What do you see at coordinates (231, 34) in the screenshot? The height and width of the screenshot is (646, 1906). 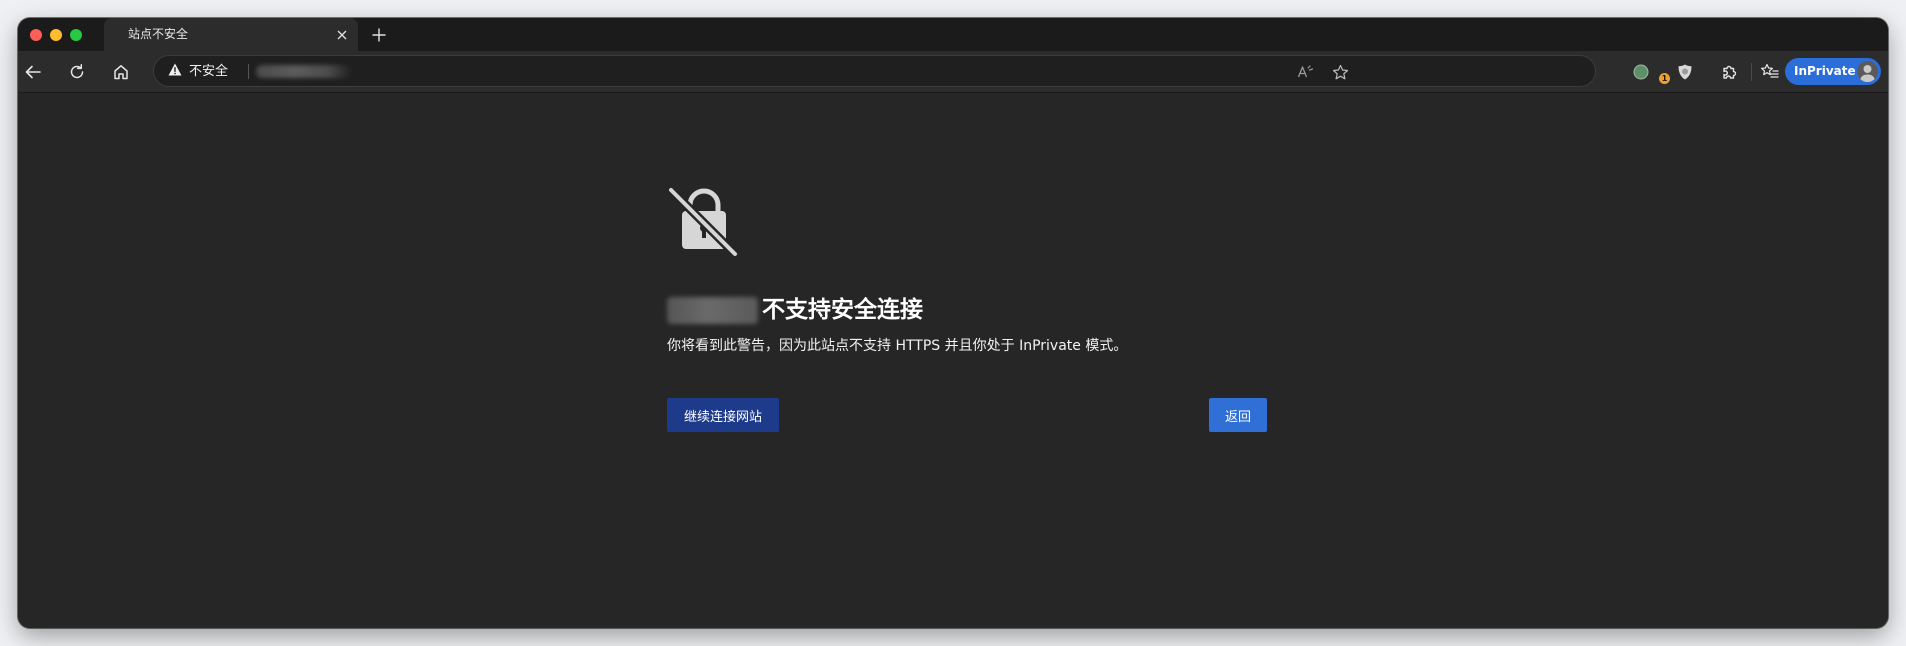 I see `active-tab: 站点不安全` at bounding box center [231, 34].